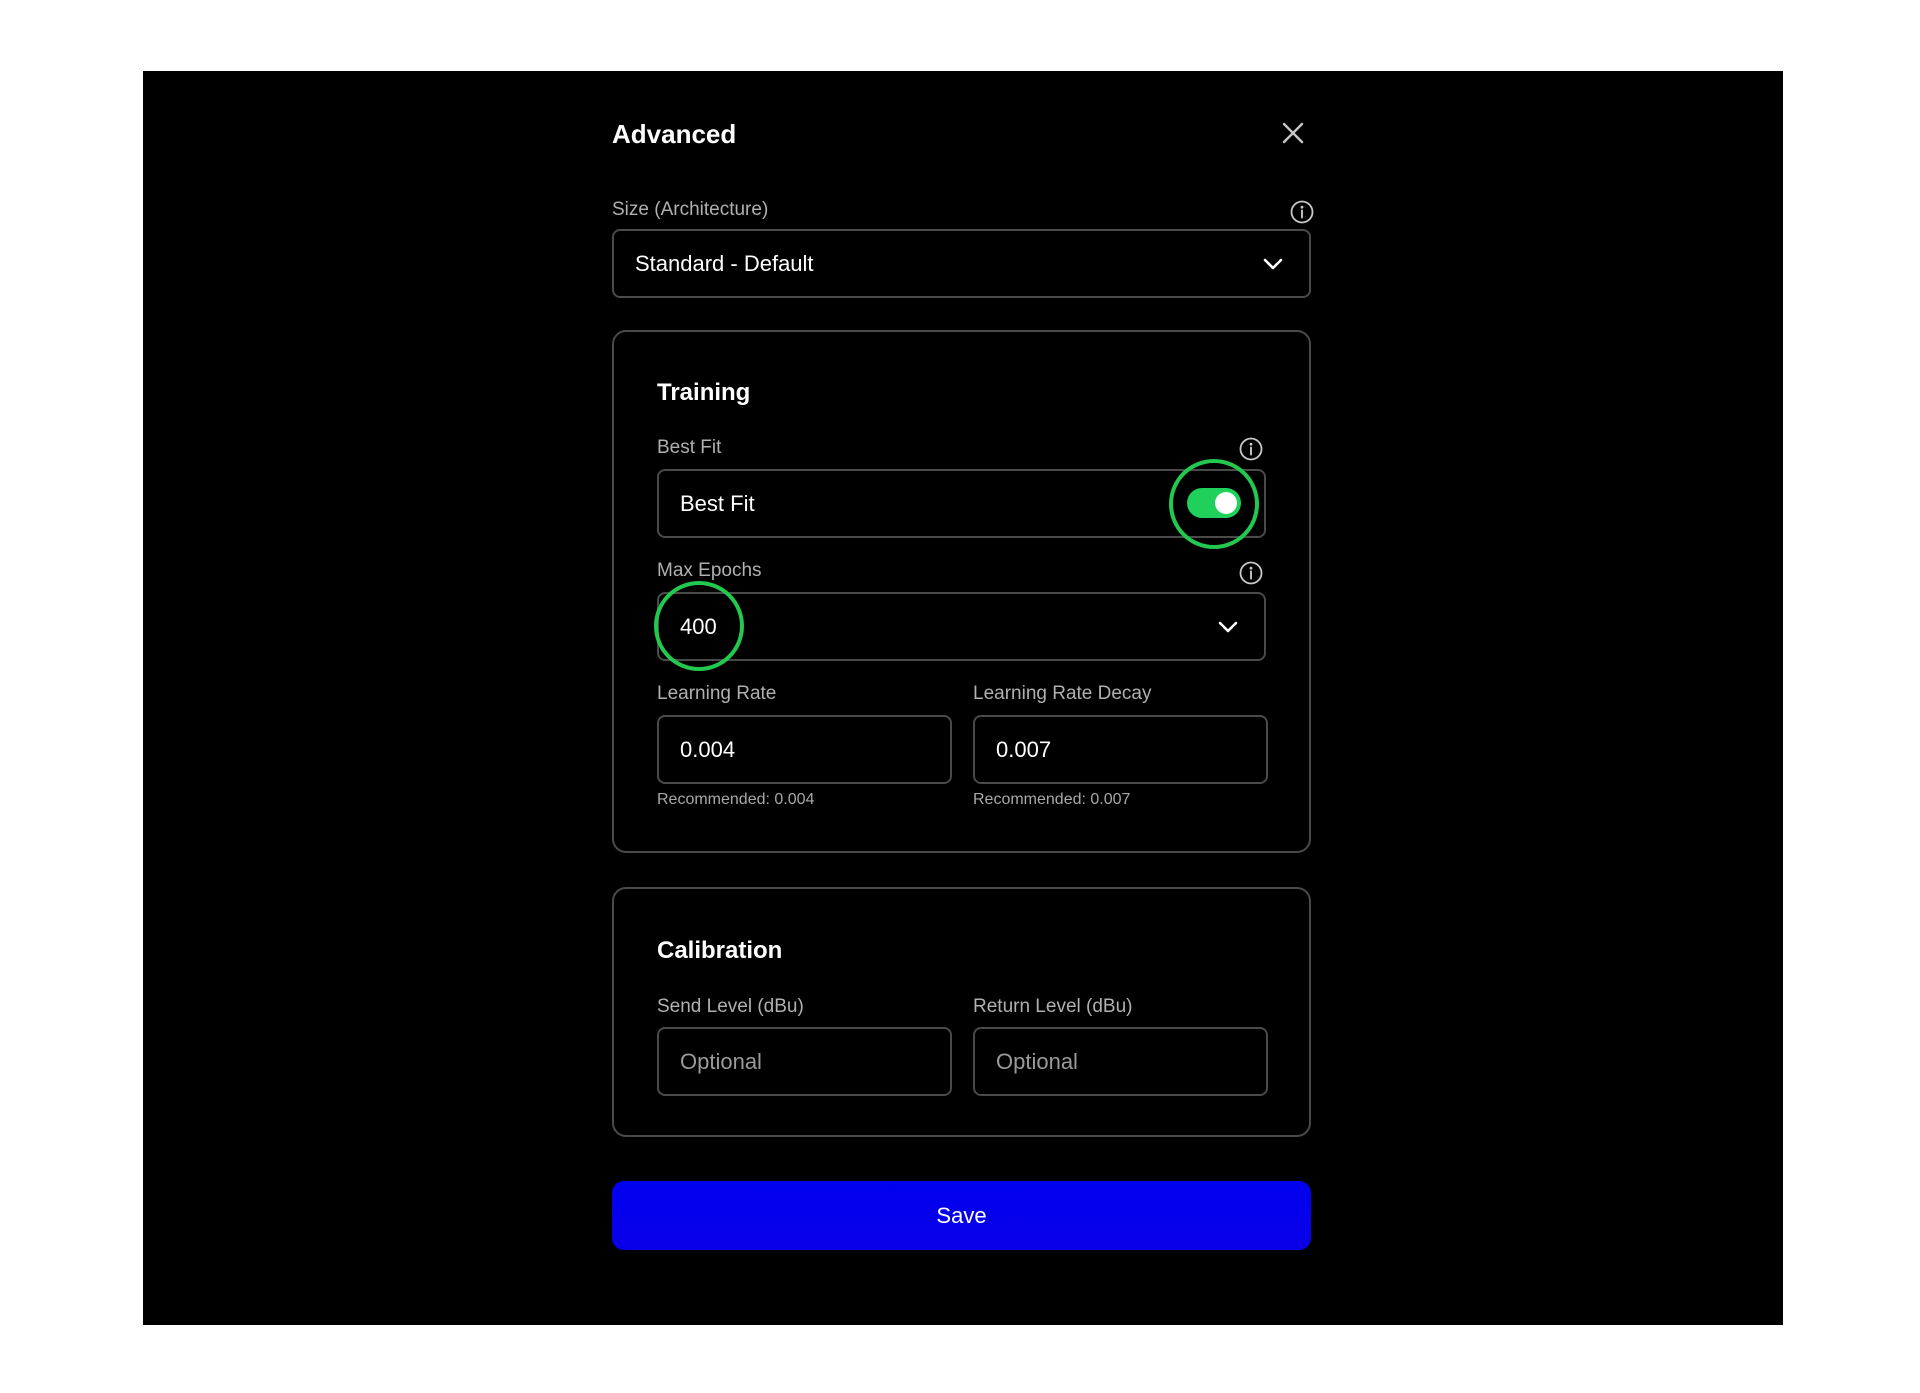 The height and width of the screenshot is (1393, 1920). Describe the element at coordinates (1214, 504) in the screenshot. I see `highlight-ring-toggle` at that location.